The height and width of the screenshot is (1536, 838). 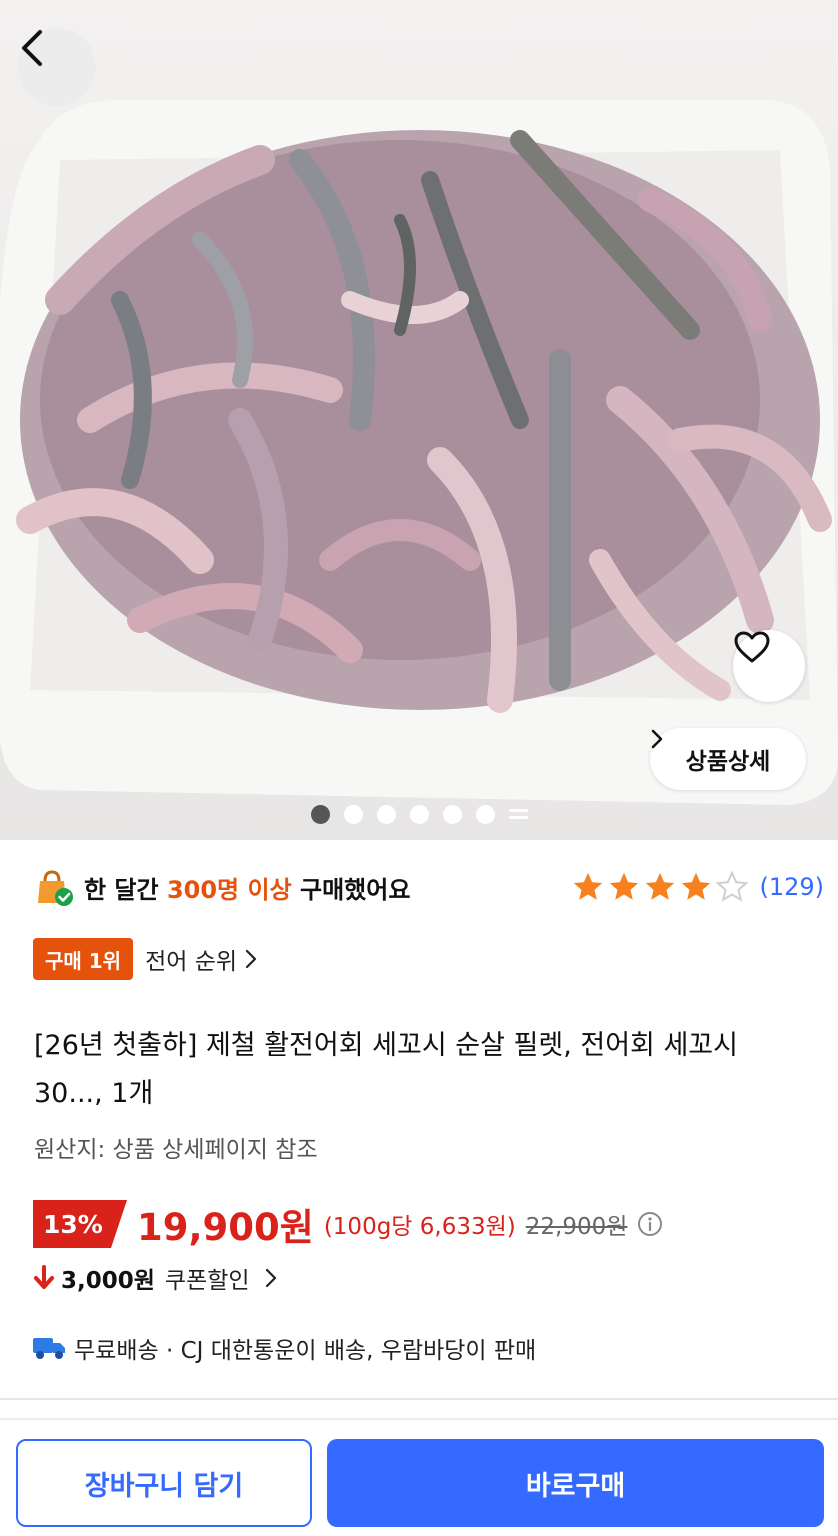 What do you see at coordinates (108, 1281) in the screenshot?
I see `coupon-amount: 3,000원` at bounding box center [108, 1281].